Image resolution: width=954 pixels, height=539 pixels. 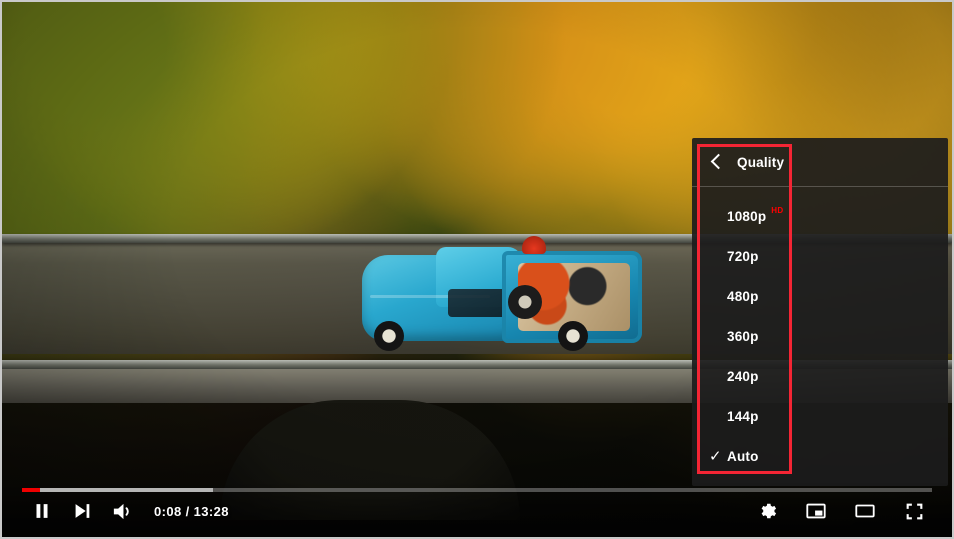 I want to click on quality-option-label: 240p, so click(x=743, y=376).